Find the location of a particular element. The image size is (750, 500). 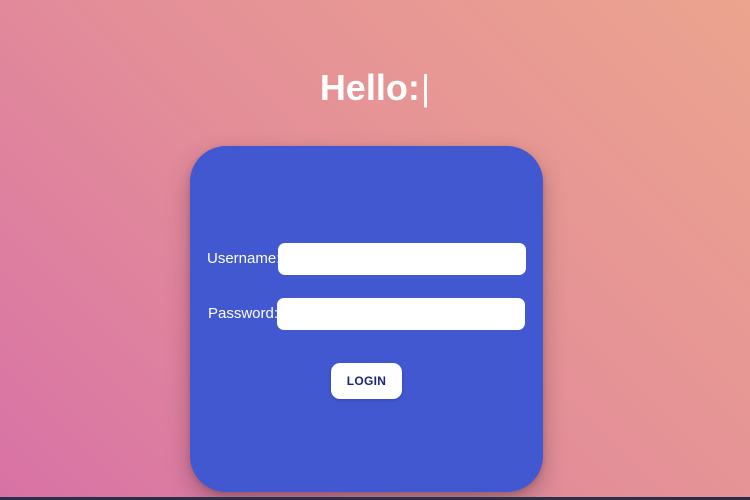

username-label: Username: is located at coordinates (244, 258).